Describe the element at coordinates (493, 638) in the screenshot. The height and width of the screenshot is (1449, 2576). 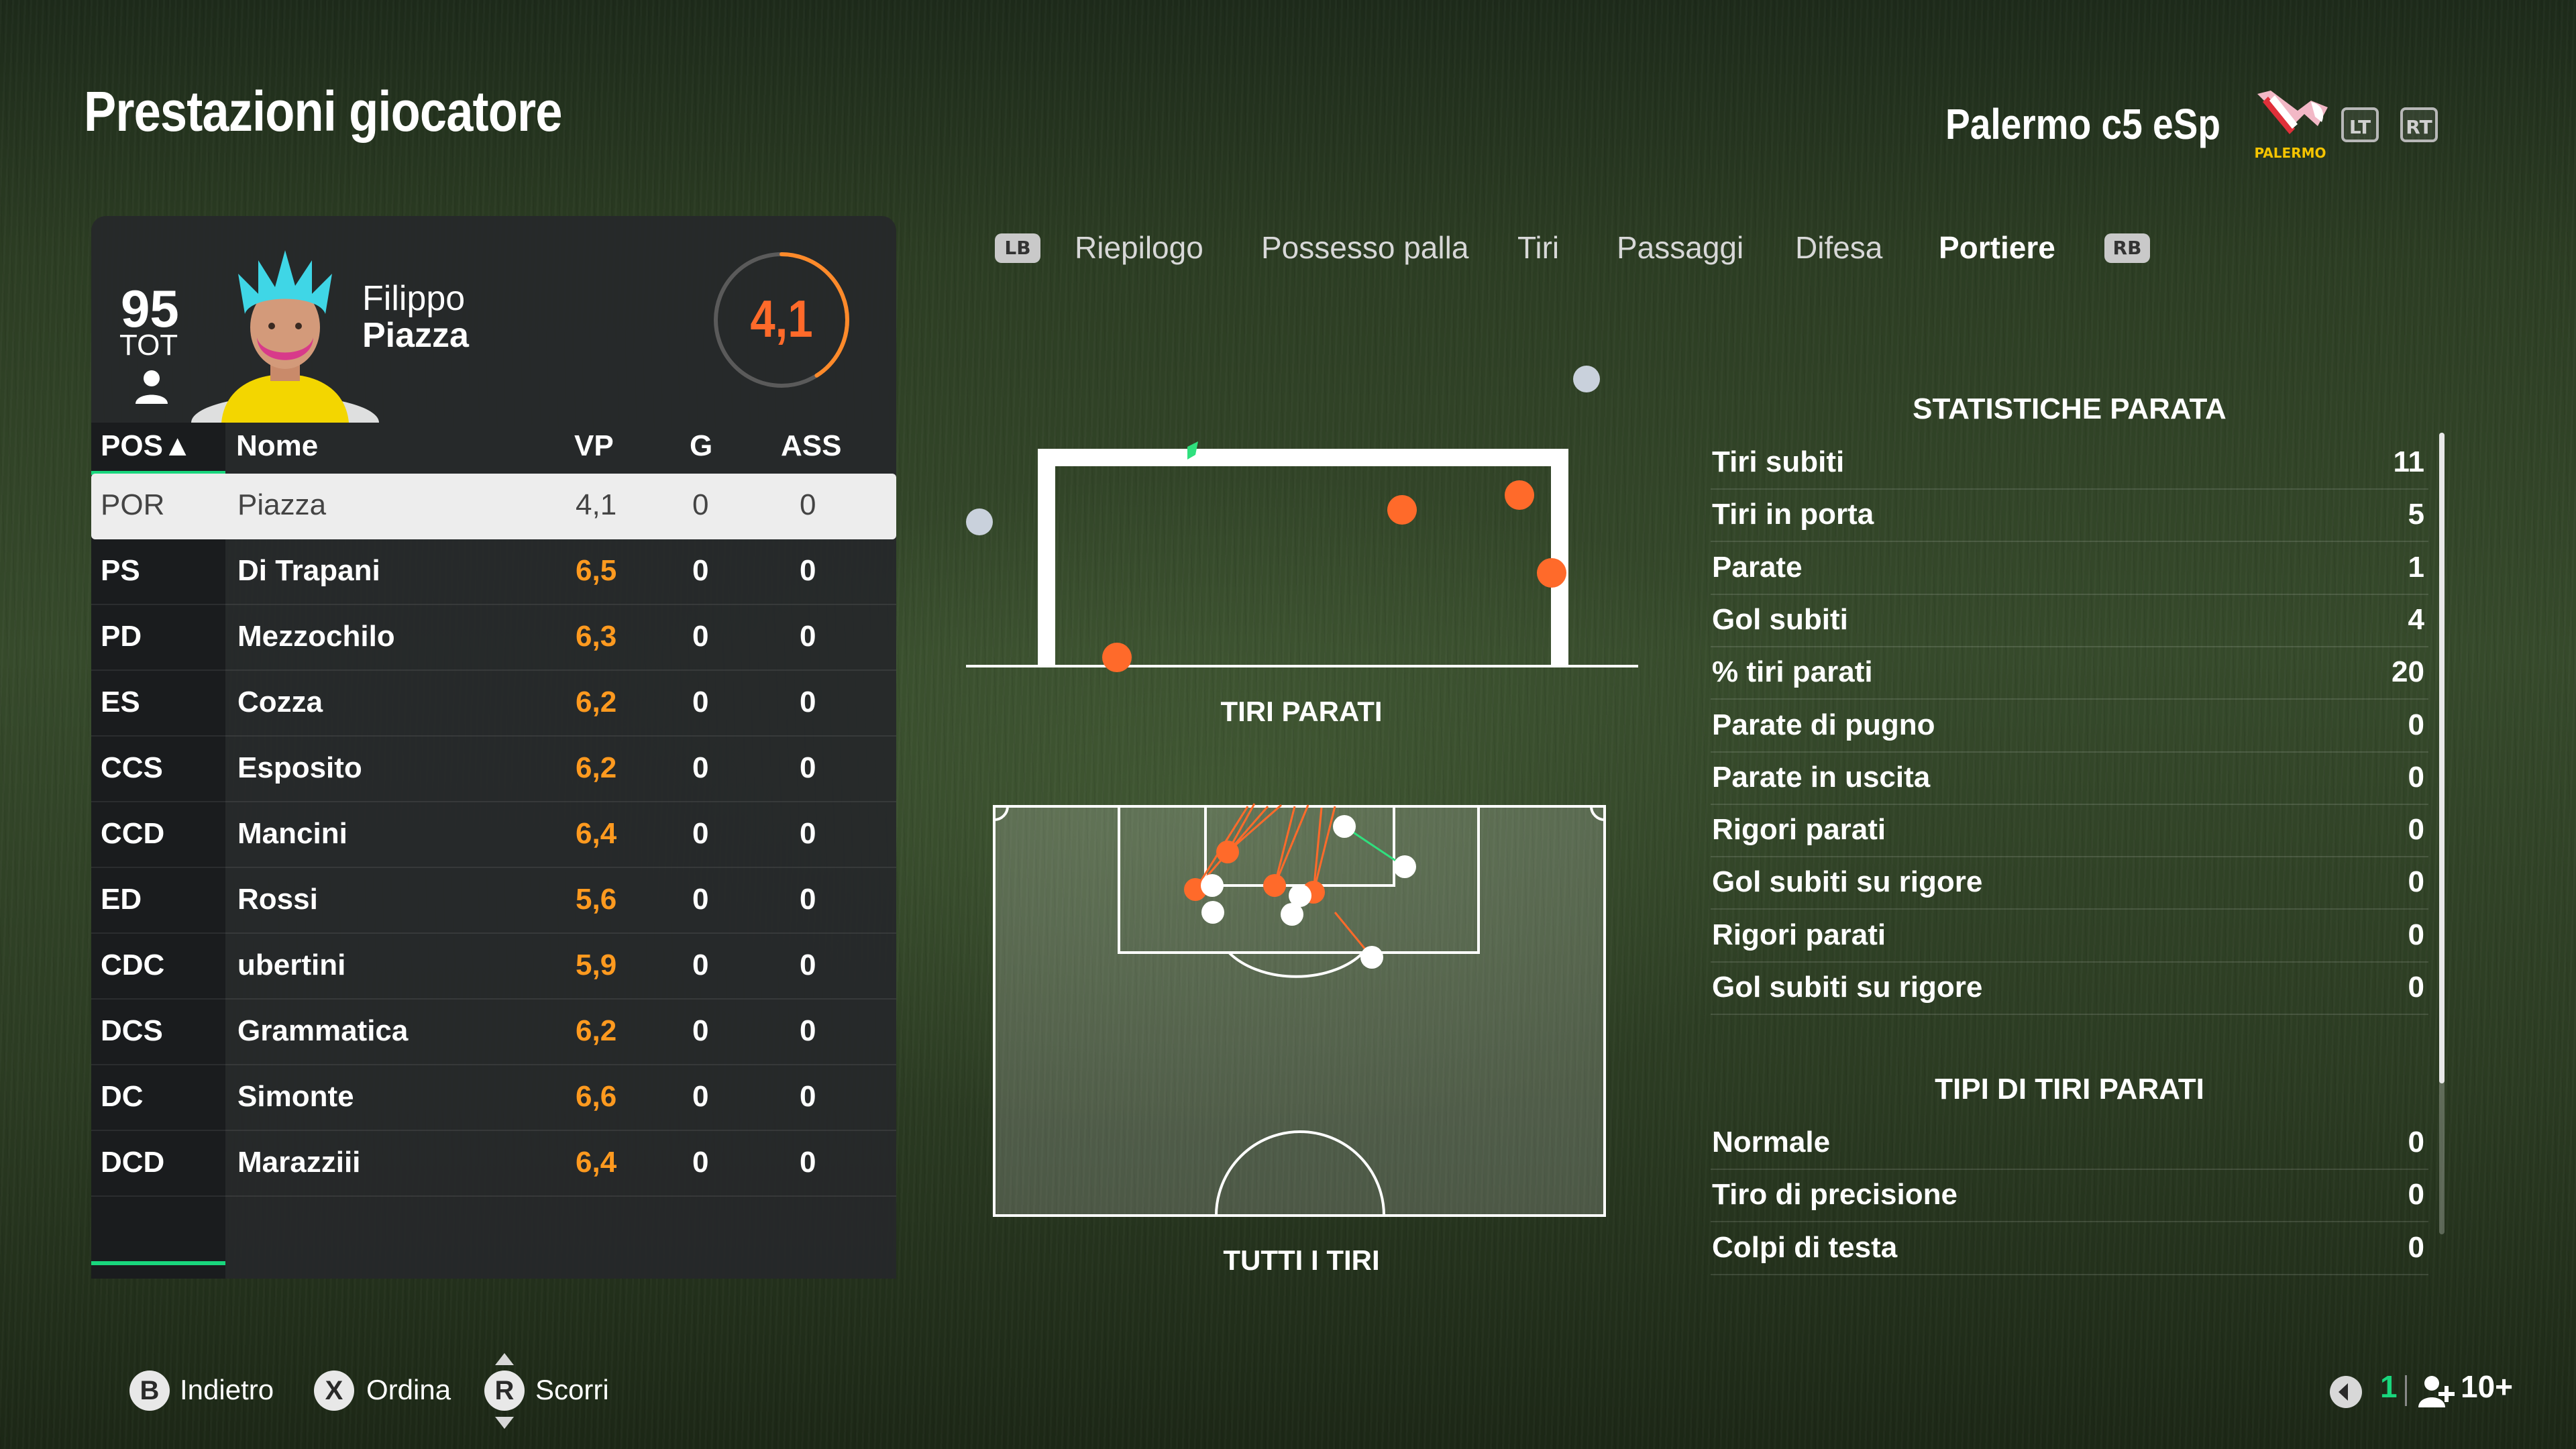
I see `table-row: PD Mezzochilo 6,3 0 0` at that location.